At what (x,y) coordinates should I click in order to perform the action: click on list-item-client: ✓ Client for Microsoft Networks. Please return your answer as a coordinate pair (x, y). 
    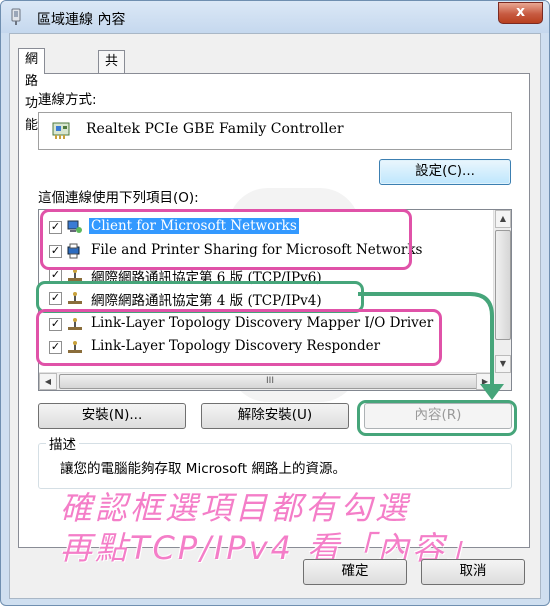
    Looking at the image, I should click on (262, 227).